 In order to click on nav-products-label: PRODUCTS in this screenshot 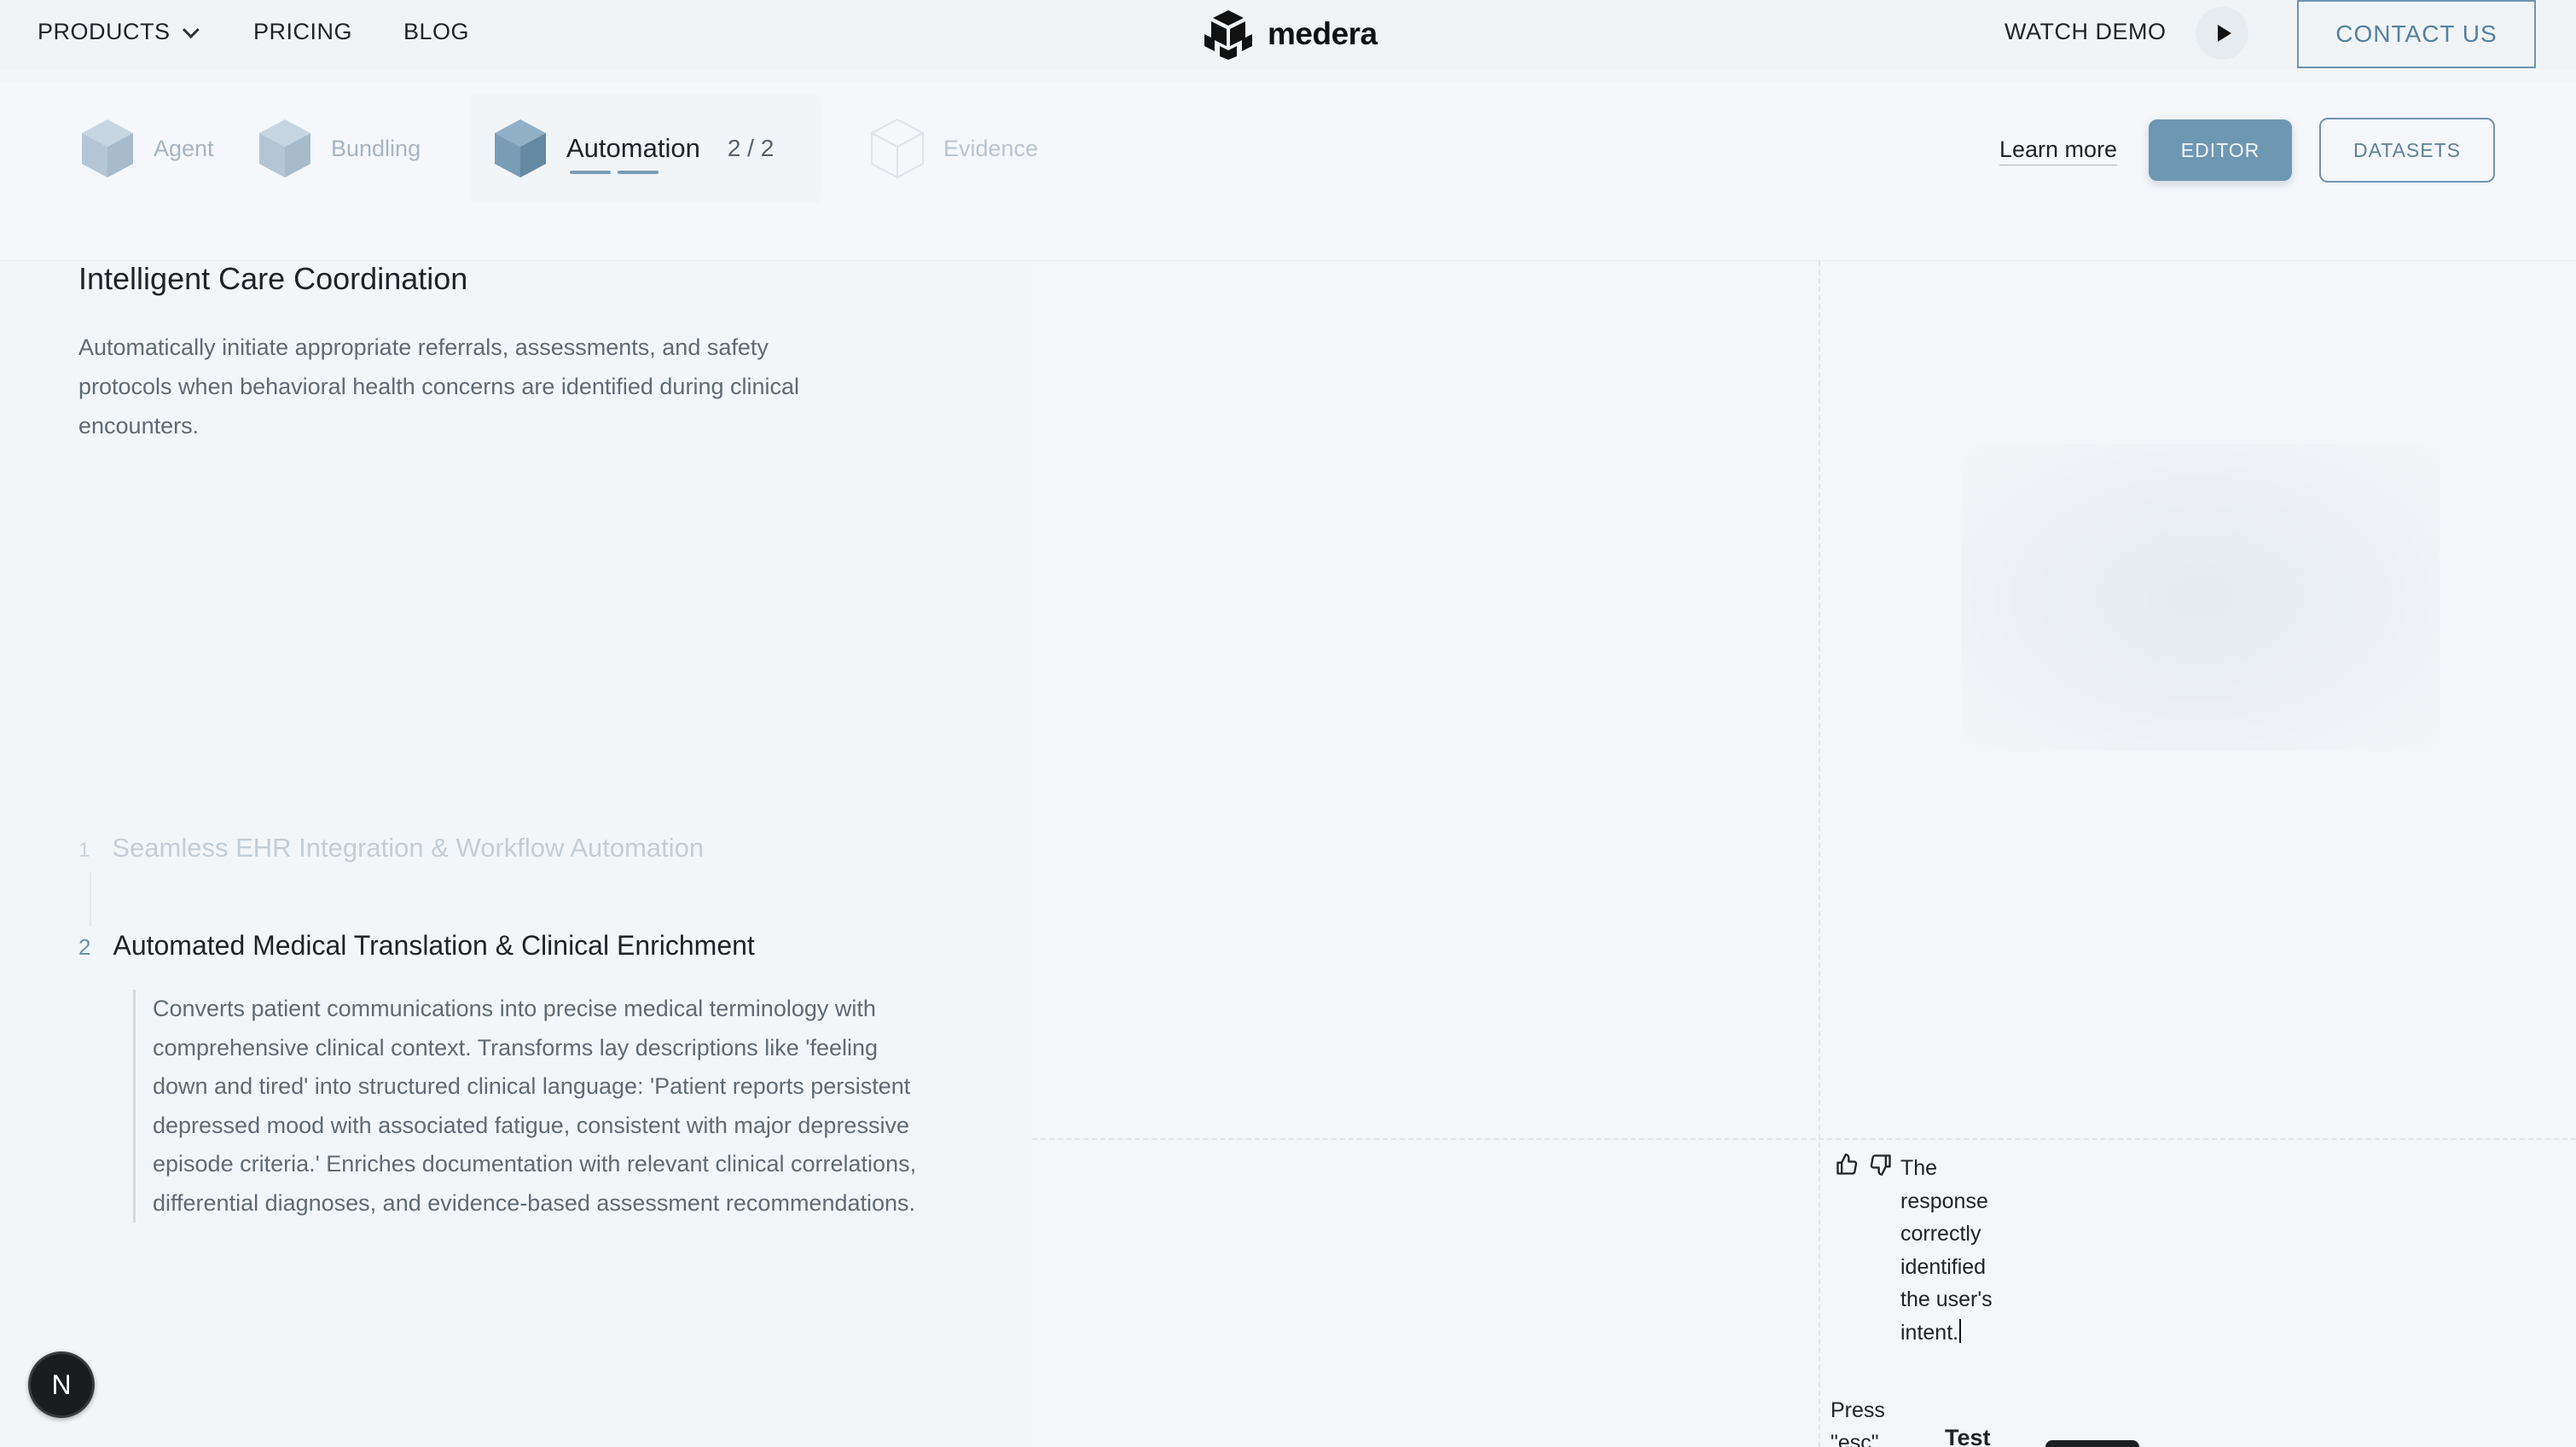, I will do `click(104, 31)`.